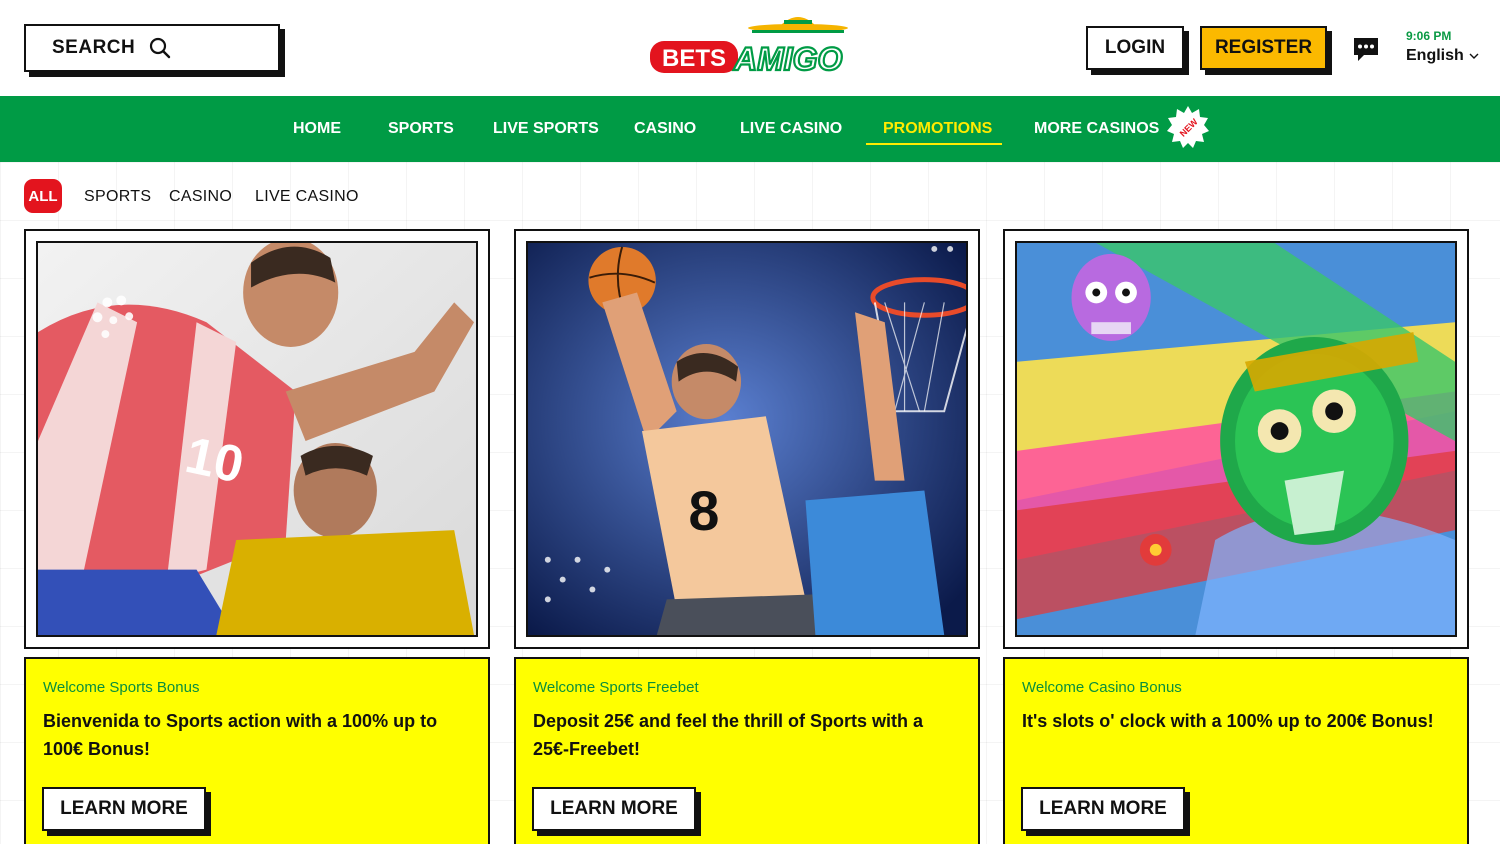 The width and height of the screenshot is (1500, 844). I want to click on promo-image-basketball: 8, so click(747, 439).